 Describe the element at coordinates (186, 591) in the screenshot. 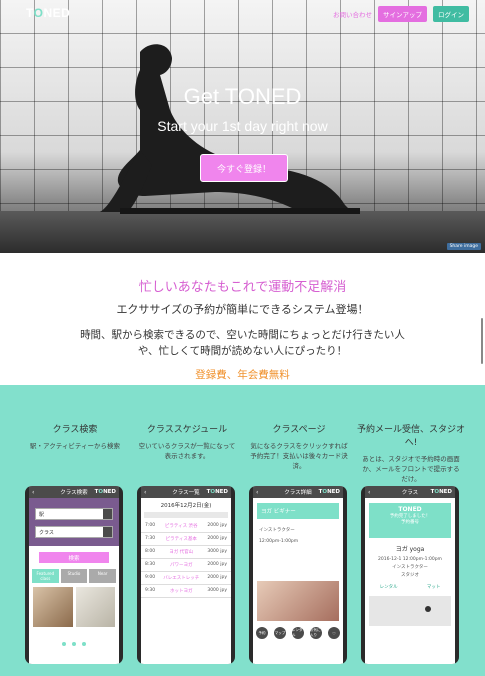

I see `schedule-row: 9:30 ホットヨガ 3000 jpy` at that location.